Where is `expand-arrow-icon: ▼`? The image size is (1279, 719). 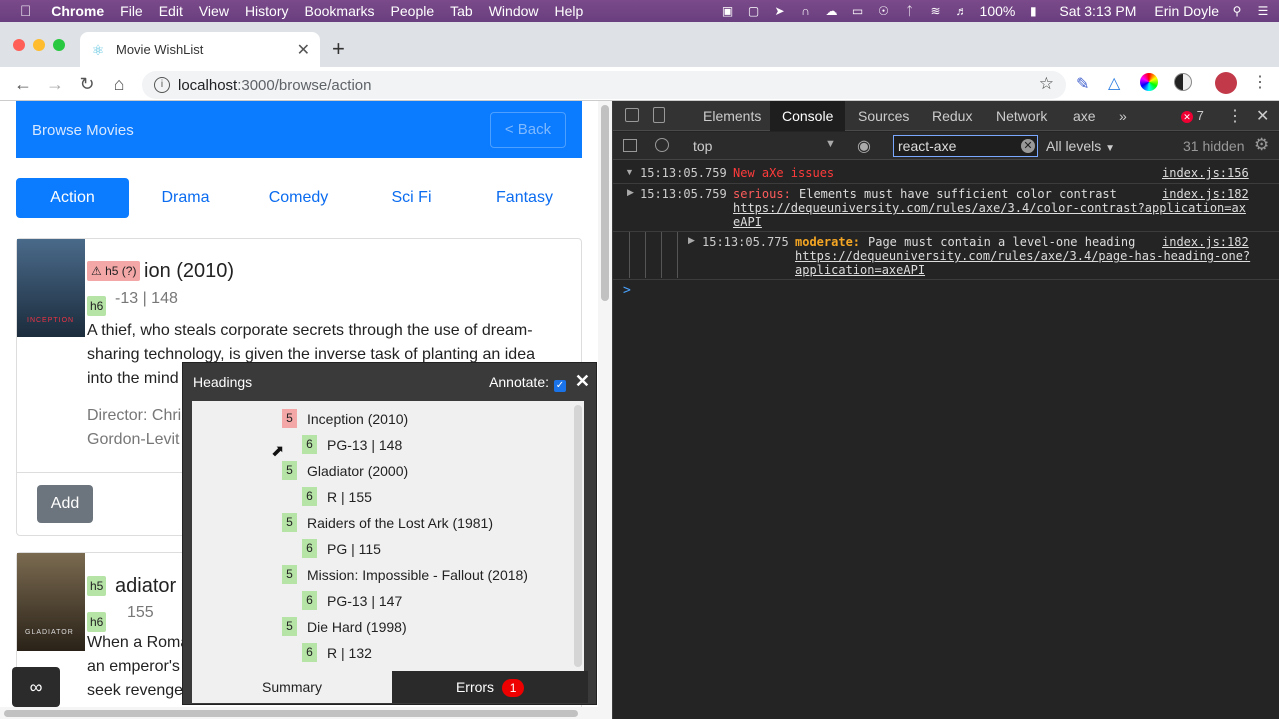 expand-arrow-icon: ▼ is located at coordinates (629, 172).